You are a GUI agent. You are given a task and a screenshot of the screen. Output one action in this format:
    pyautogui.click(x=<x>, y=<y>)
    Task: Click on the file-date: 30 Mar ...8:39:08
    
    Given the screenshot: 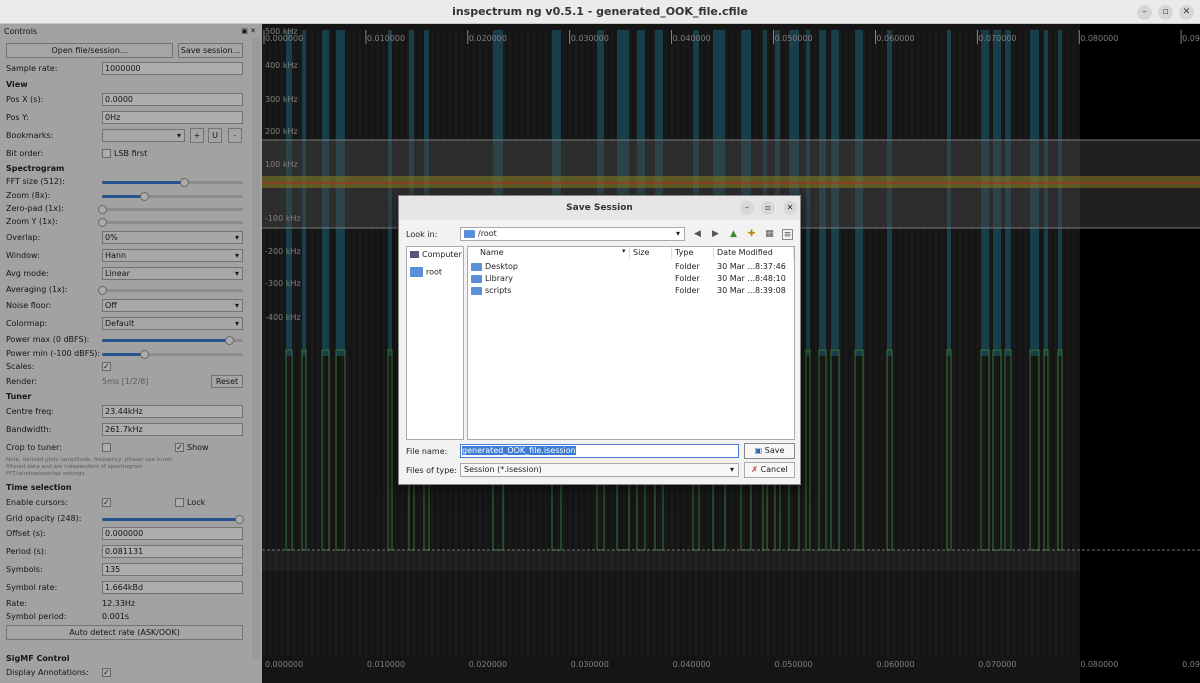 What is the action you would take?
    pyautogui.click(x=751, y=290)
    